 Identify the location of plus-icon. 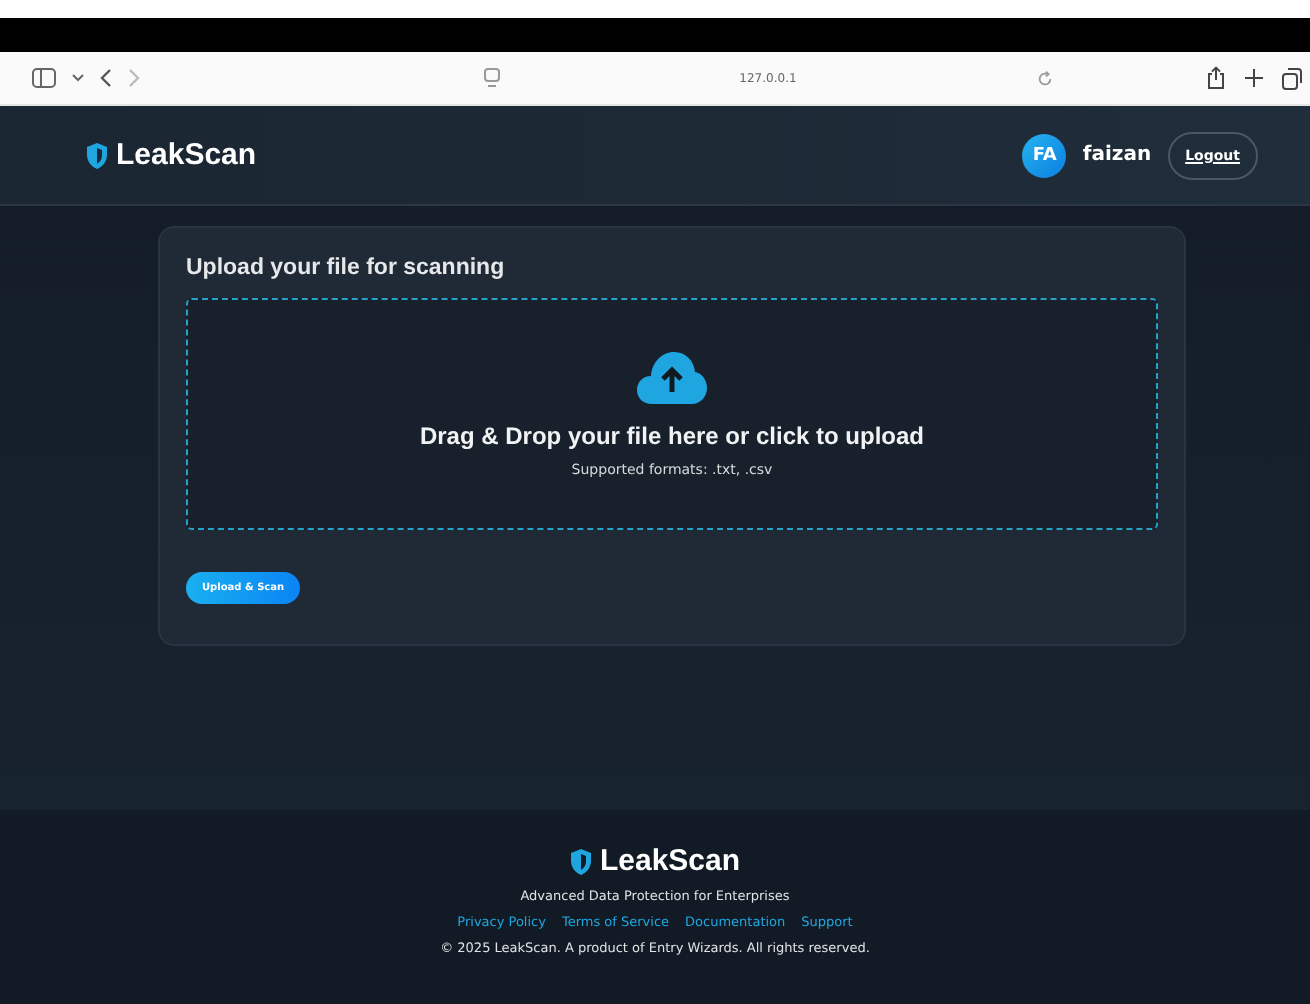
(1253, 78).